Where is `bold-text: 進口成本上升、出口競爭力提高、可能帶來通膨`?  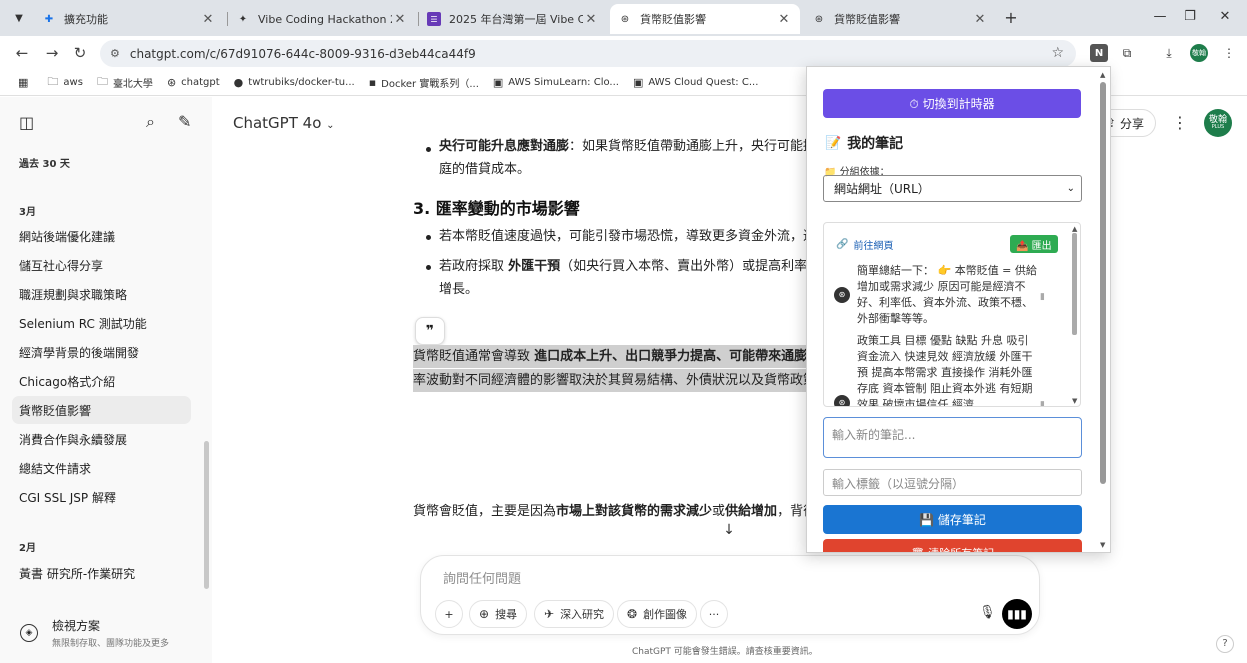
bold-text: 進口成本上升、出口競爭力提高、可能帶來通膨 is located at coordinates (671, 356).